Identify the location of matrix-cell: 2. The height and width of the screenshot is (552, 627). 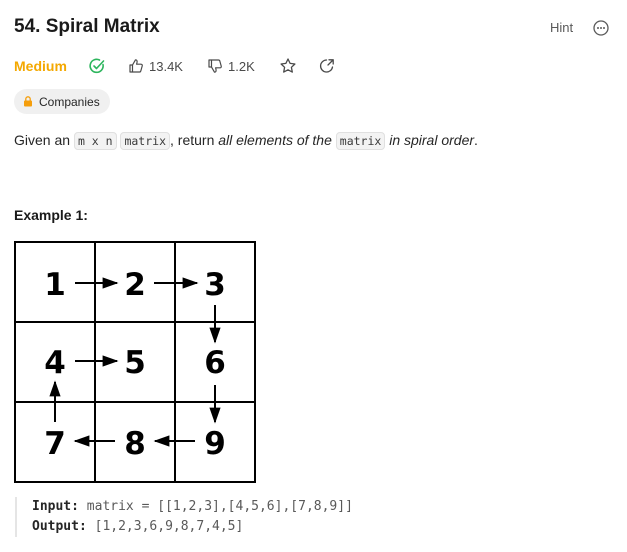
(135, 285).